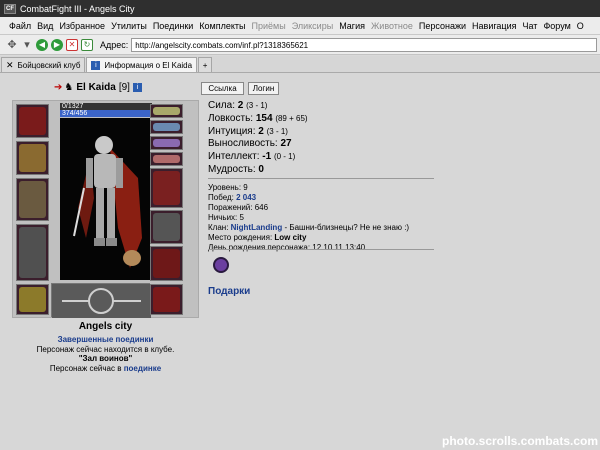 The width and height of the screenshot is (600, 450). I want to click on menu-item-about: О, so click(580, 26).